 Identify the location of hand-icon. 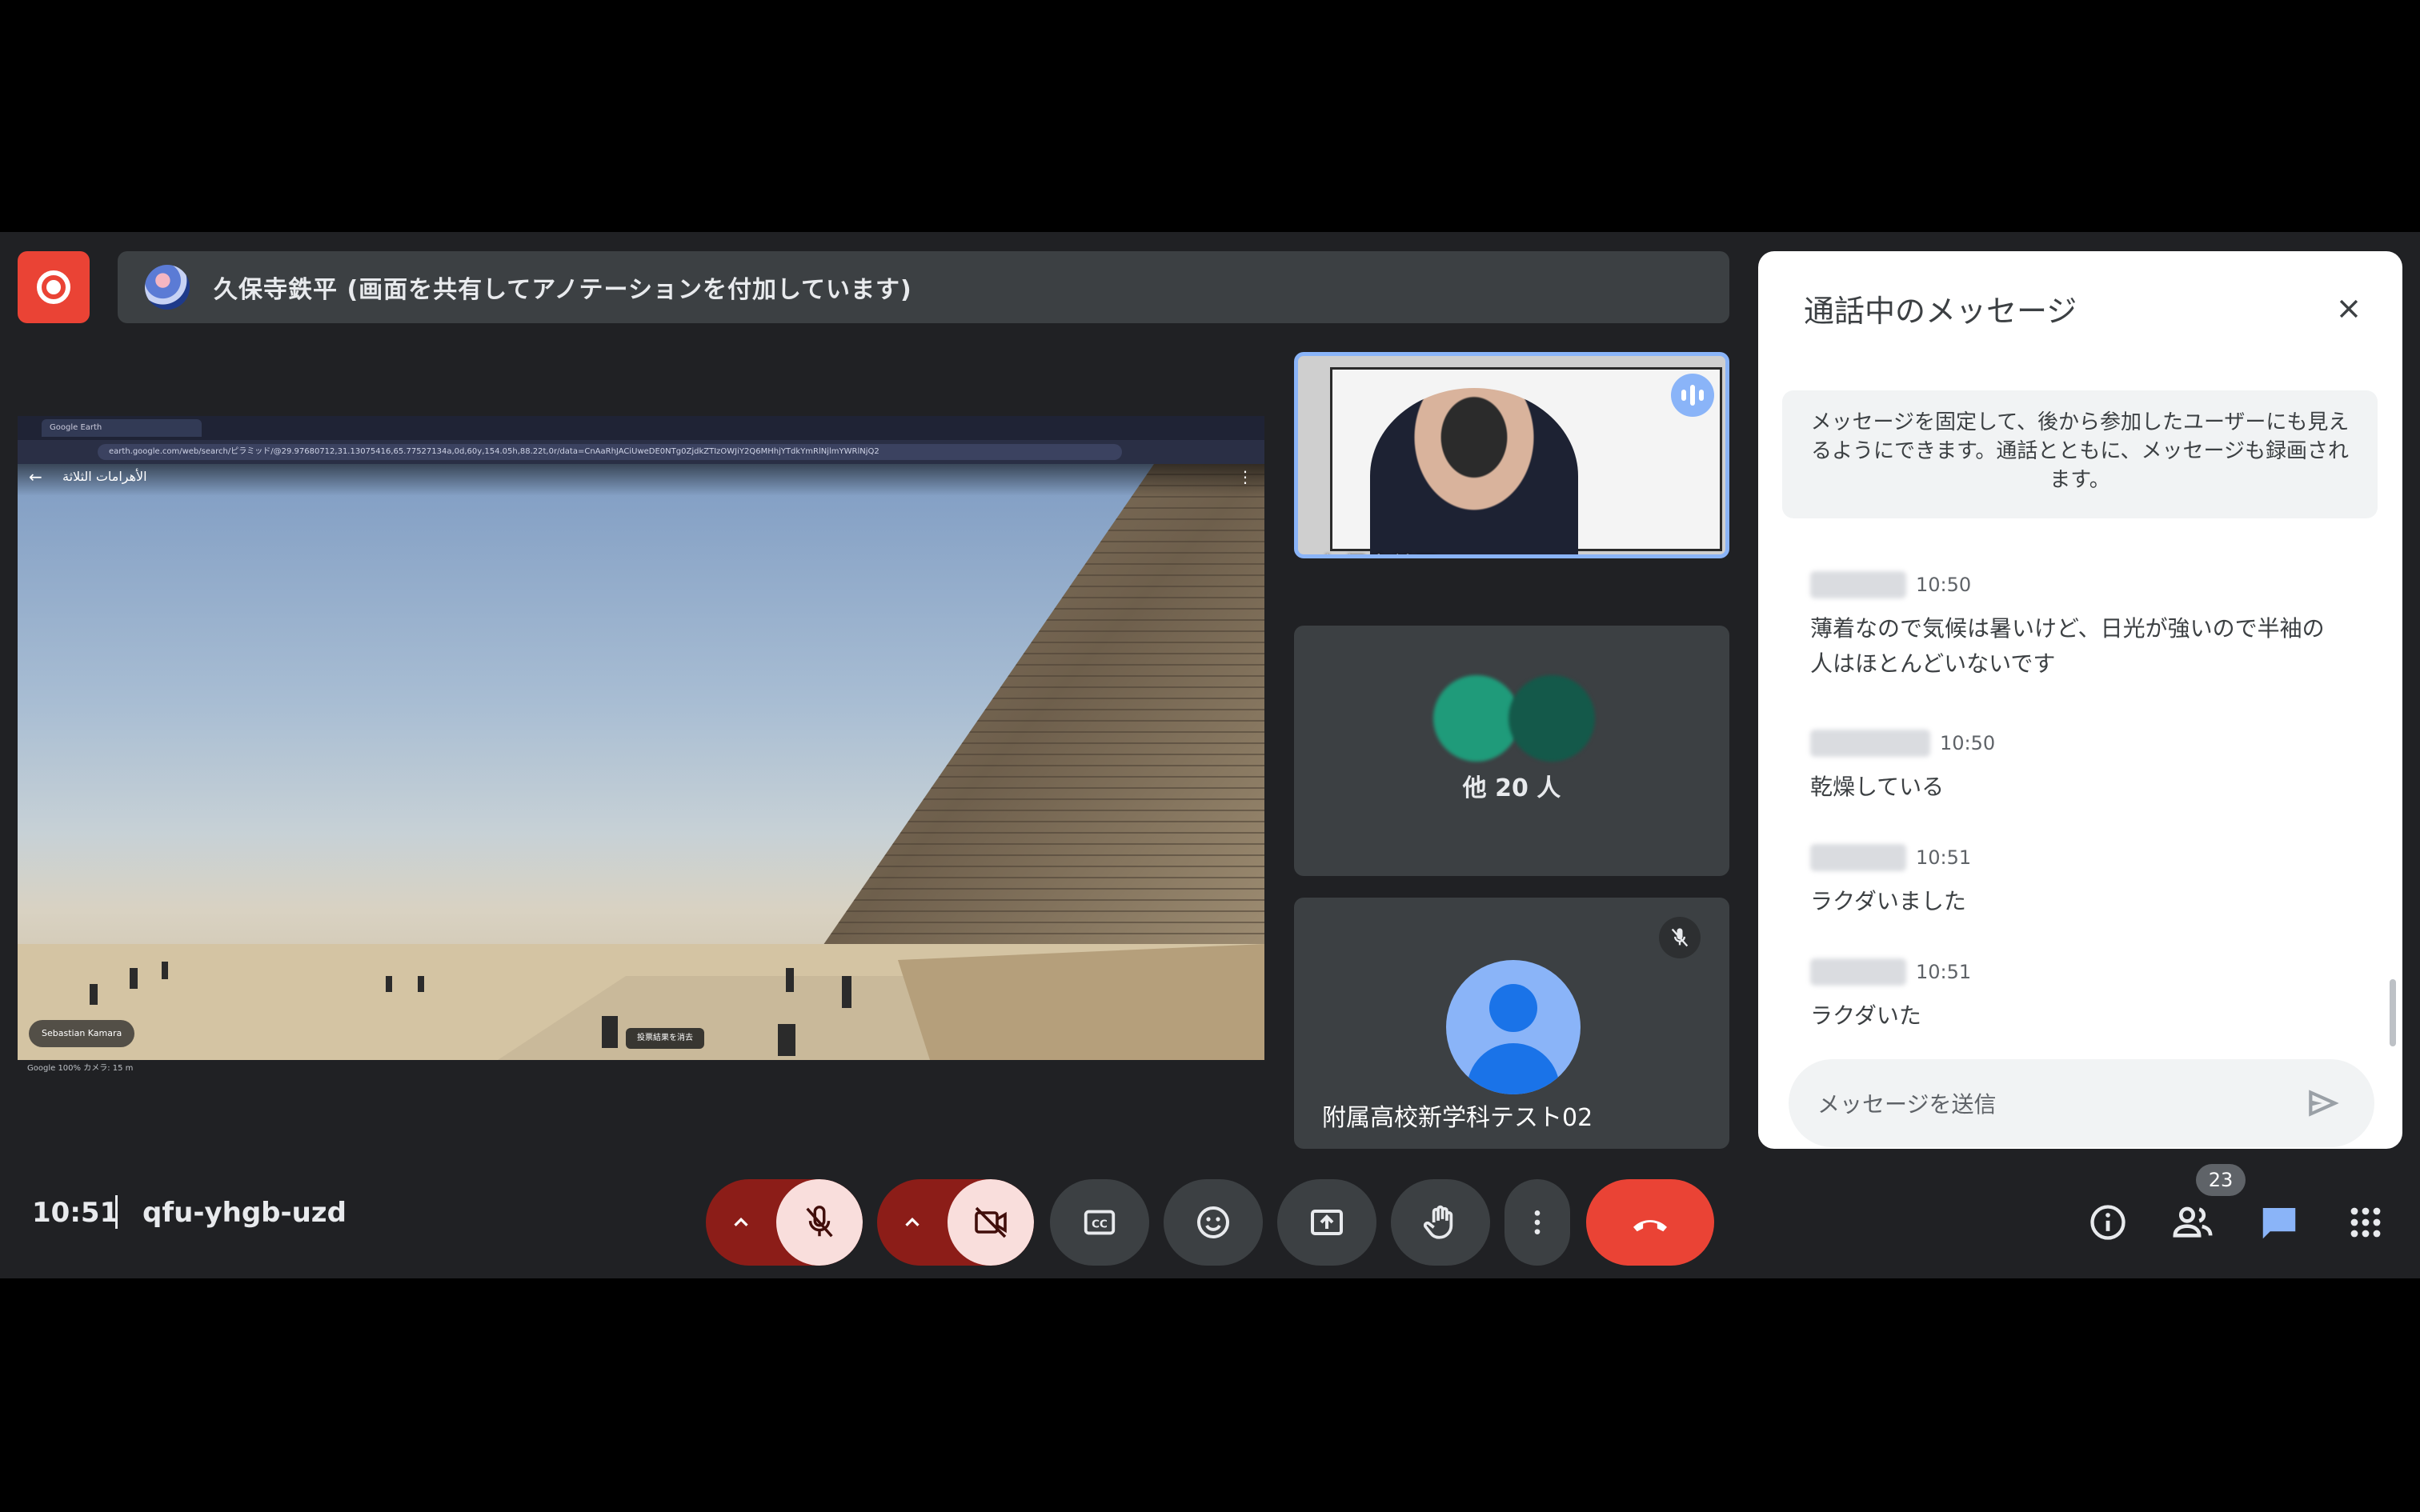
(1438, 1222).